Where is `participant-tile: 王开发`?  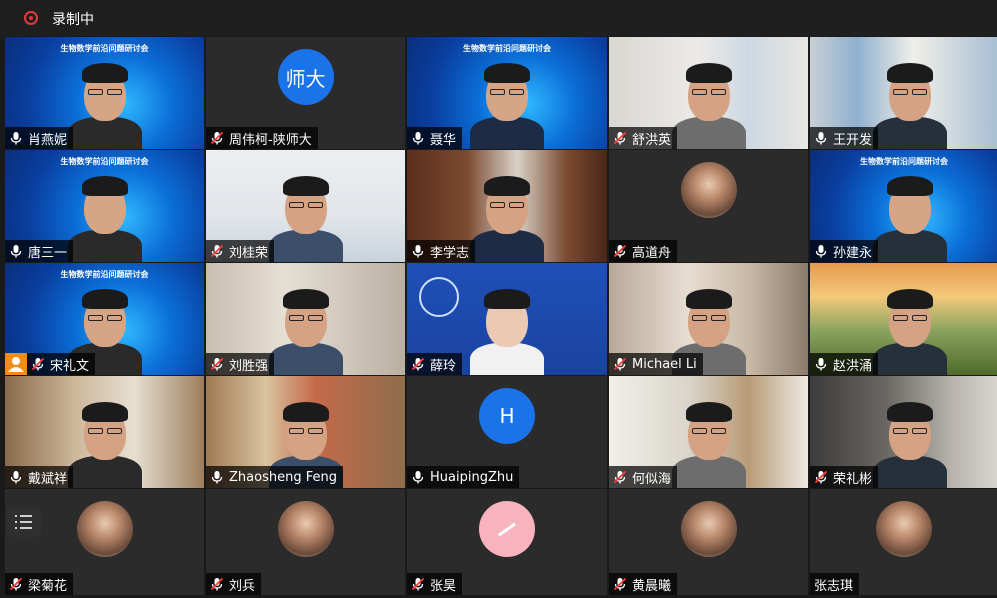 participant-tile: 王开发 is located at coordinates (903, 93).